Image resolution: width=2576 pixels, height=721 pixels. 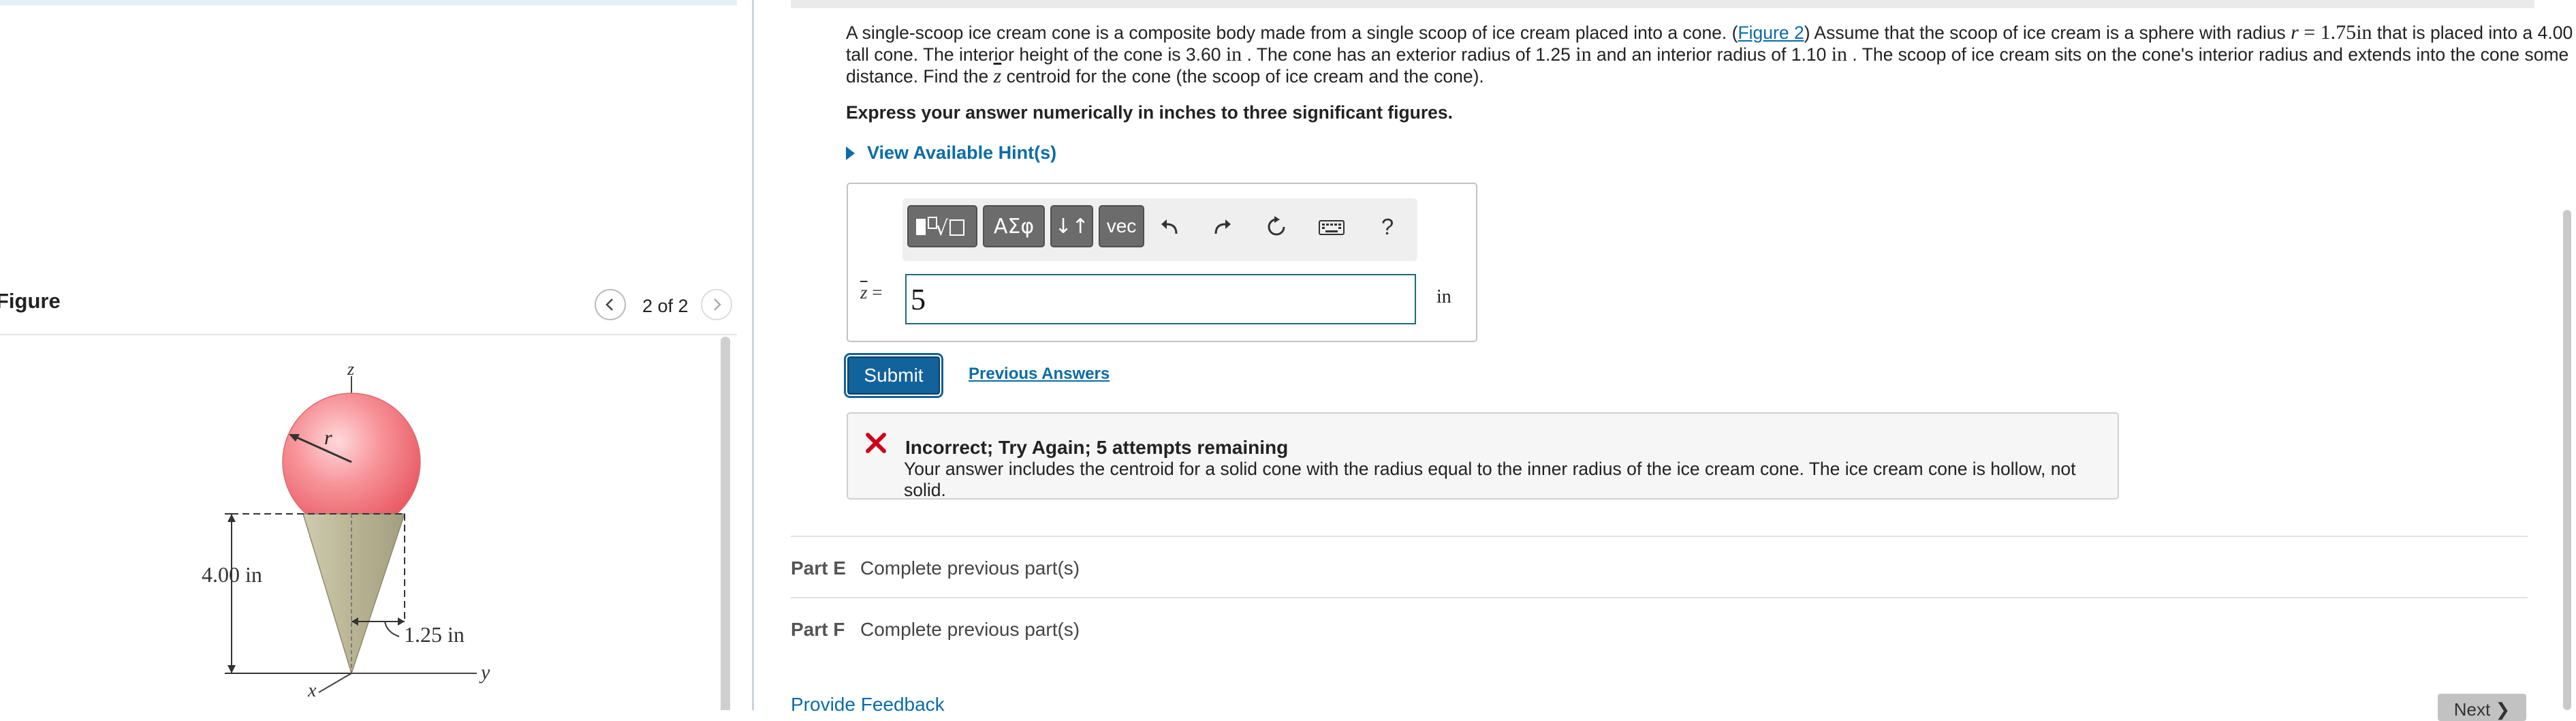 I want to click on chevron-right-icon, so click(x=717, y=304).